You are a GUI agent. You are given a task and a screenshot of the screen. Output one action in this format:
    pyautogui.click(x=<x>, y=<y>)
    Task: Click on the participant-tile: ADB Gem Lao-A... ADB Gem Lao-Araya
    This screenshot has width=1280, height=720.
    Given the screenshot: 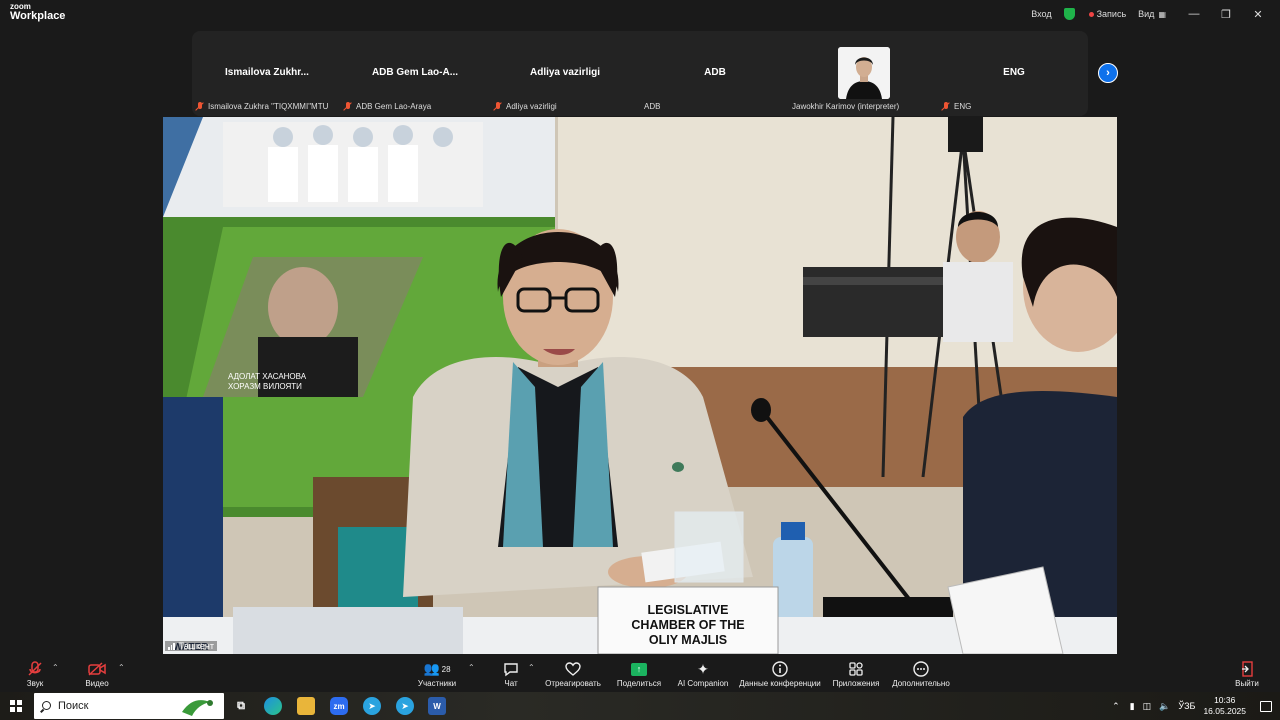 What is the action you would take?
    pyautogui.click(x=415, y=73)
    